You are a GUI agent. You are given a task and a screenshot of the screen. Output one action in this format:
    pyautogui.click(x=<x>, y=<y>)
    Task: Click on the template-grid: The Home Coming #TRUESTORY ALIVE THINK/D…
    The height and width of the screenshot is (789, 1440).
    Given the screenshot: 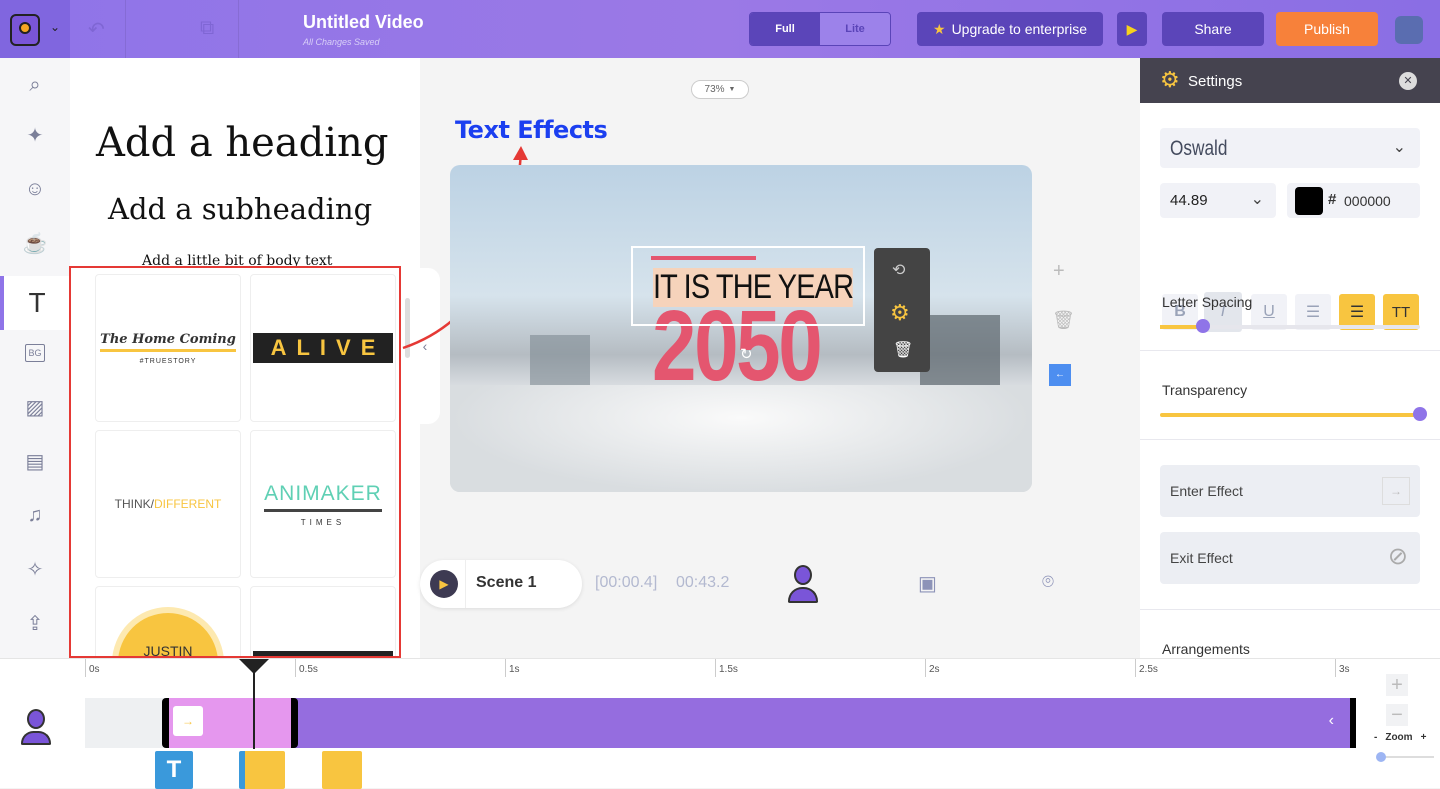 What is the action you would take?
    pyautogui.click(x=235, y=462)
    